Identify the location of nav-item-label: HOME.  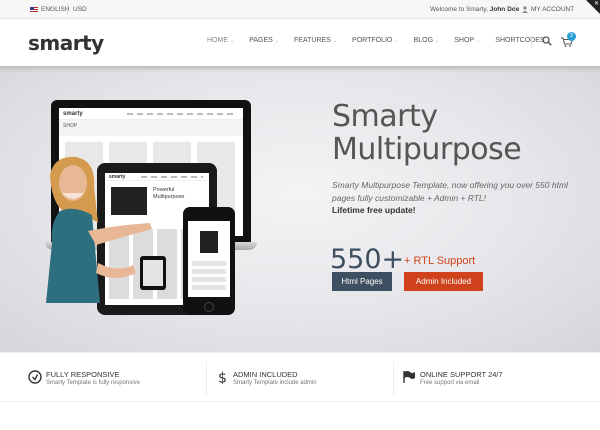
(217, 40).